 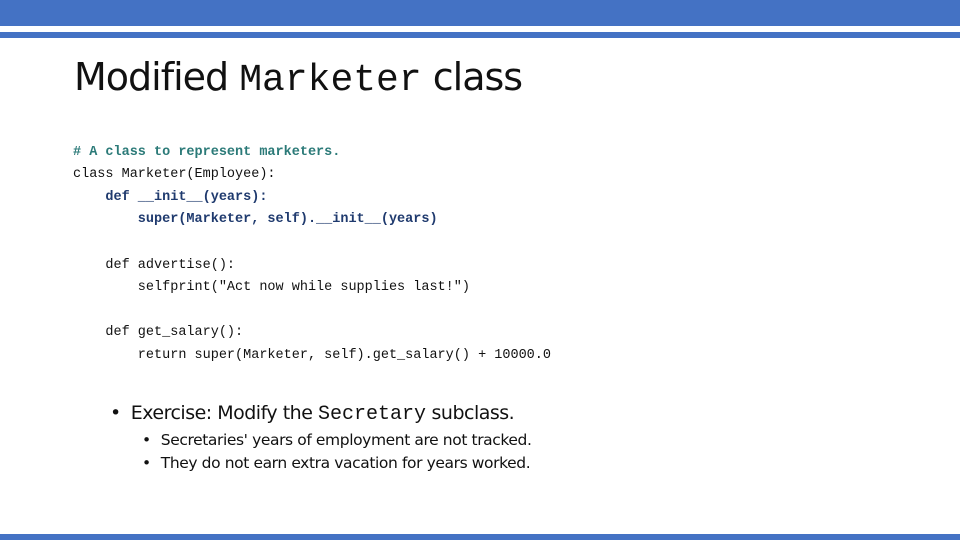 What do you see at coordinates (158, 332) in the screenshot?
I see `code-line-def-get-salary: def get_salary():` at bounding box center [158, 332].